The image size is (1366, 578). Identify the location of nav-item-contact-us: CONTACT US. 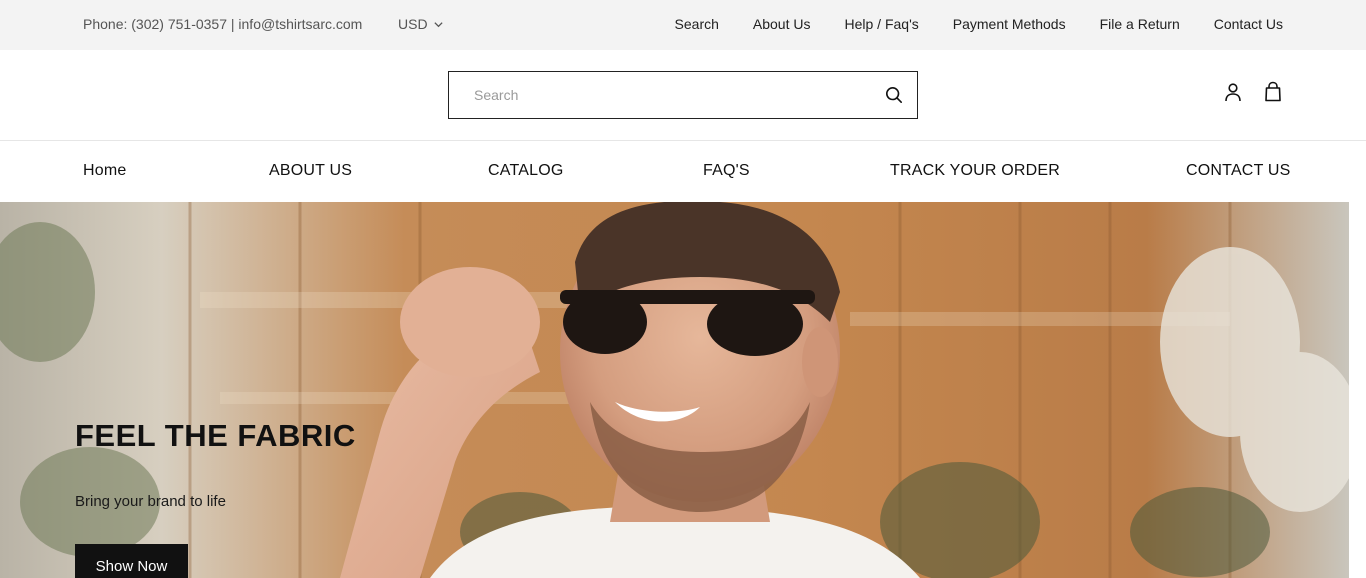
(1238, 171).